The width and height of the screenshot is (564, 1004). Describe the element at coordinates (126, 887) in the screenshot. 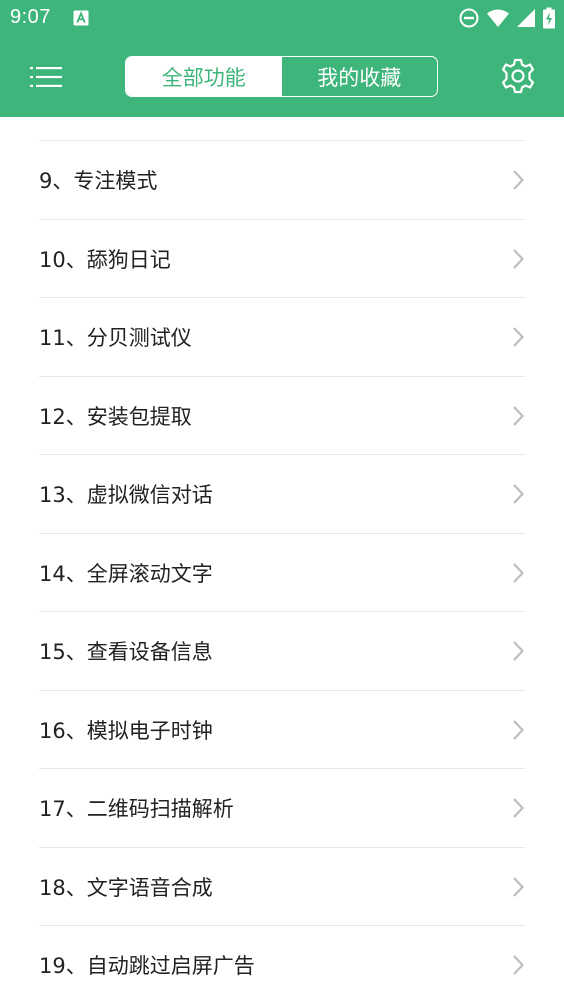

I see `list-item-label: 18、文字语音合成` at that location.